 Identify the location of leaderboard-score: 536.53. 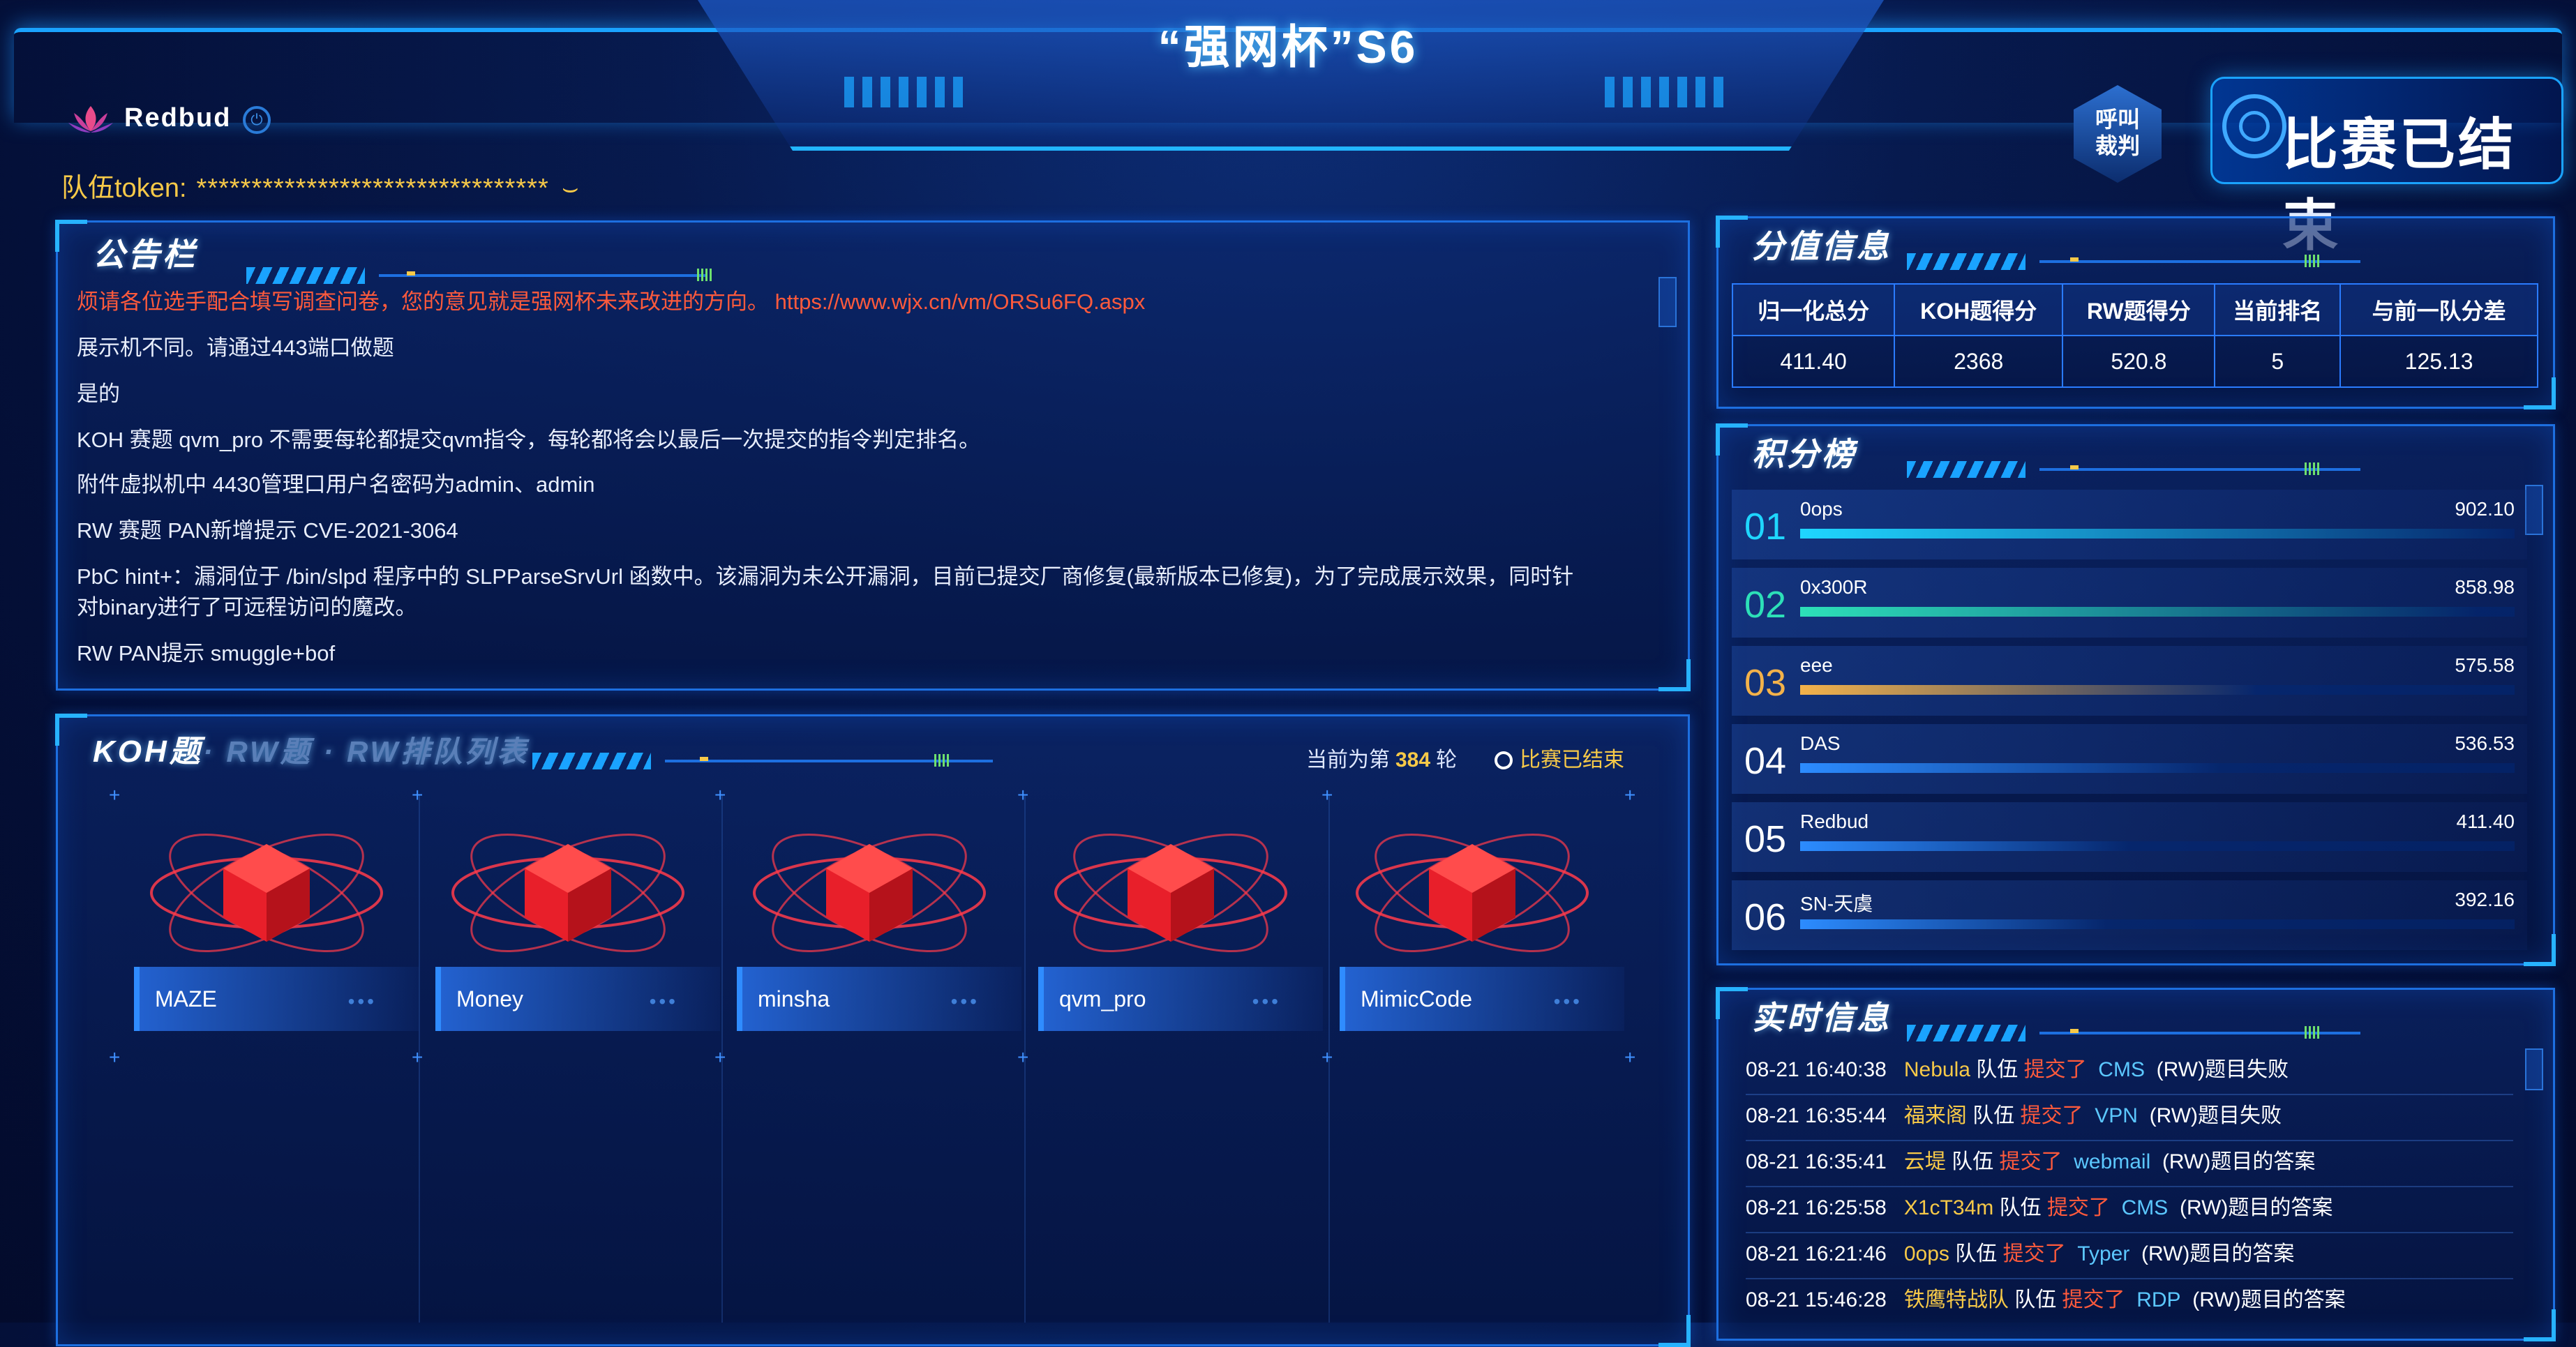
(2485, 743).